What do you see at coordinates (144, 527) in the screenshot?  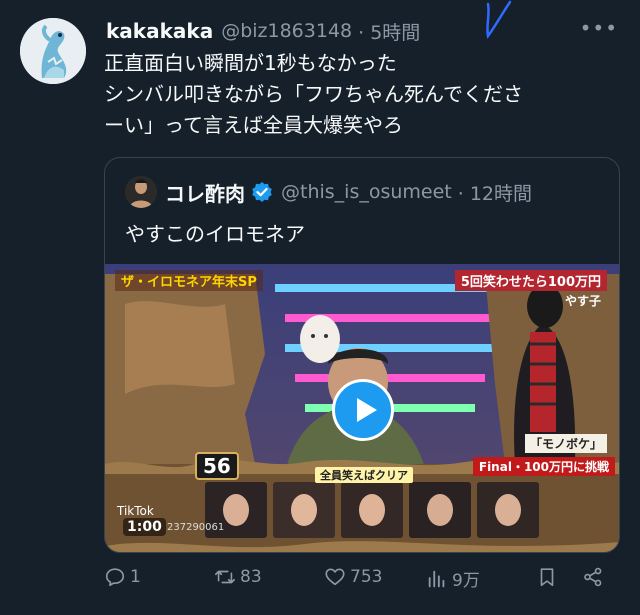 I see `video-duration: 1:00` at bounding box center [144, 527].